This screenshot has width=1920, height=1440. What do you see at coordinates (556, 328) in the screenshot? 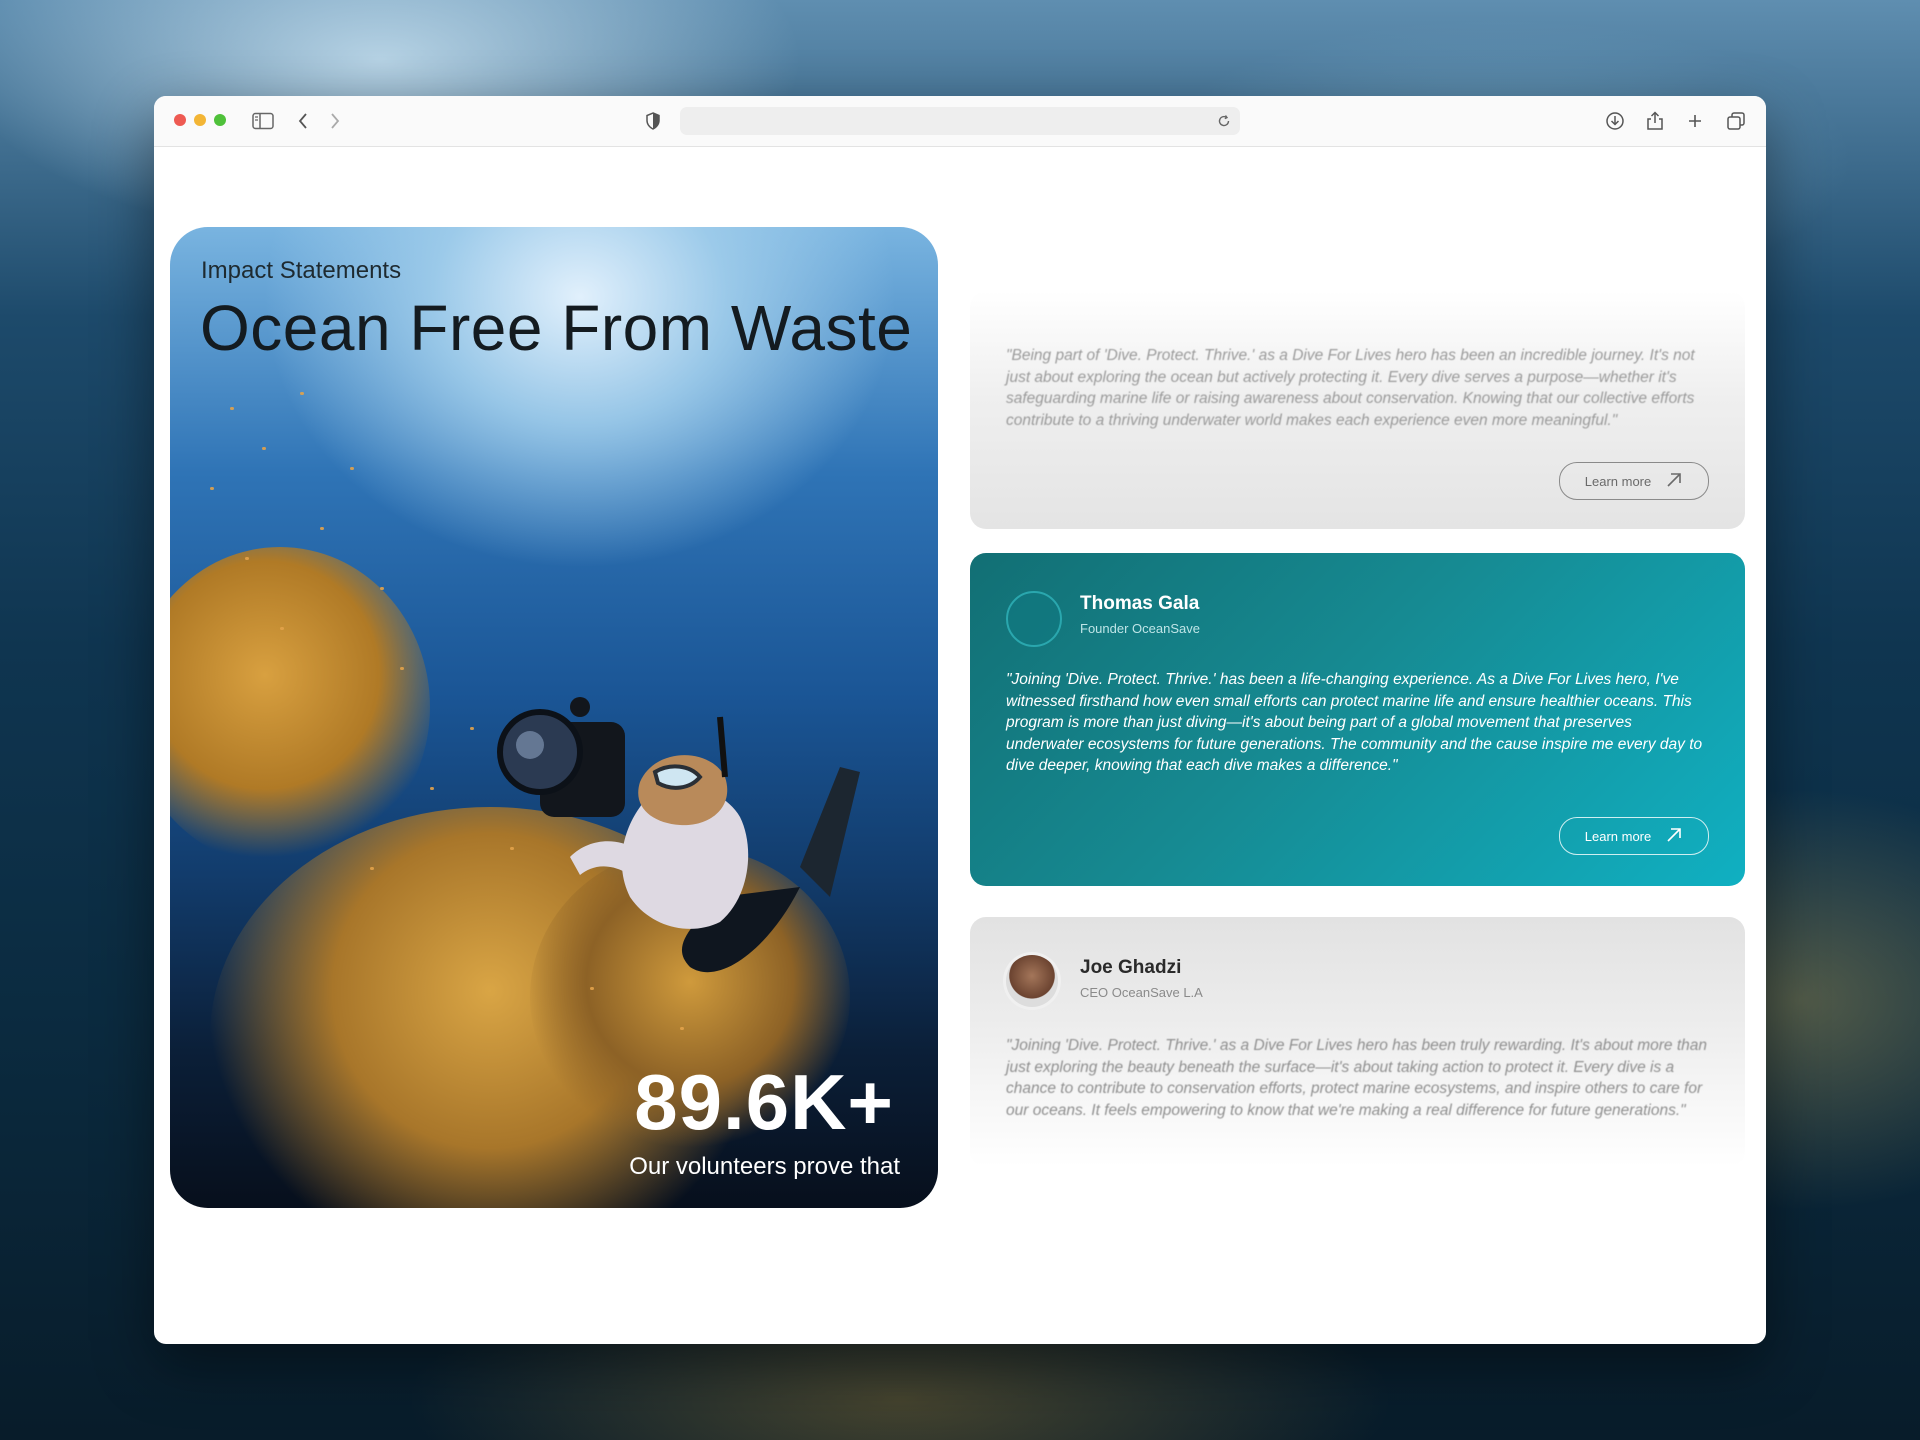
I see `hero-title: Ocean Free From Waste` at bounding box center [556, 328].